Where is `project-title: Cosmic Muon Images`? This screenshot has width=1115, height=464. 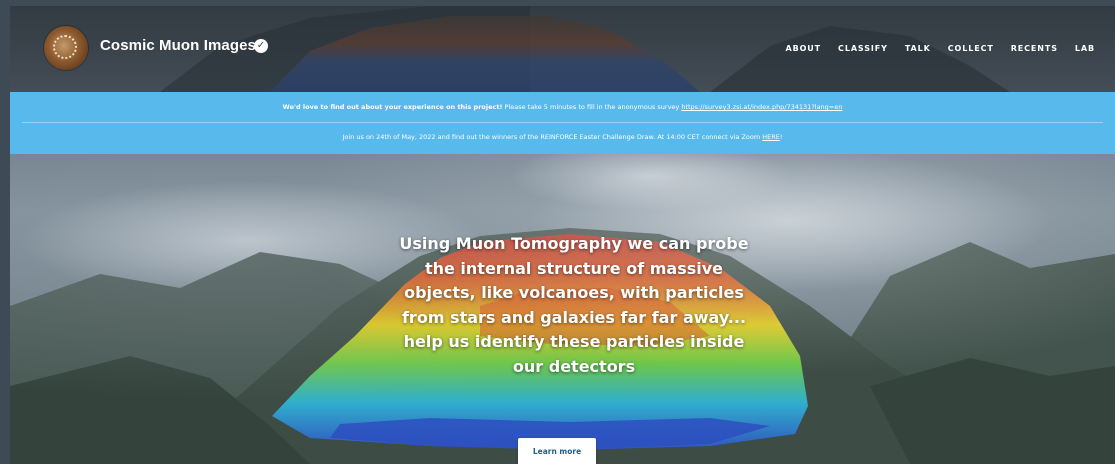
project-title: Cosmic Muon Images is located at coordinates (178, 45).